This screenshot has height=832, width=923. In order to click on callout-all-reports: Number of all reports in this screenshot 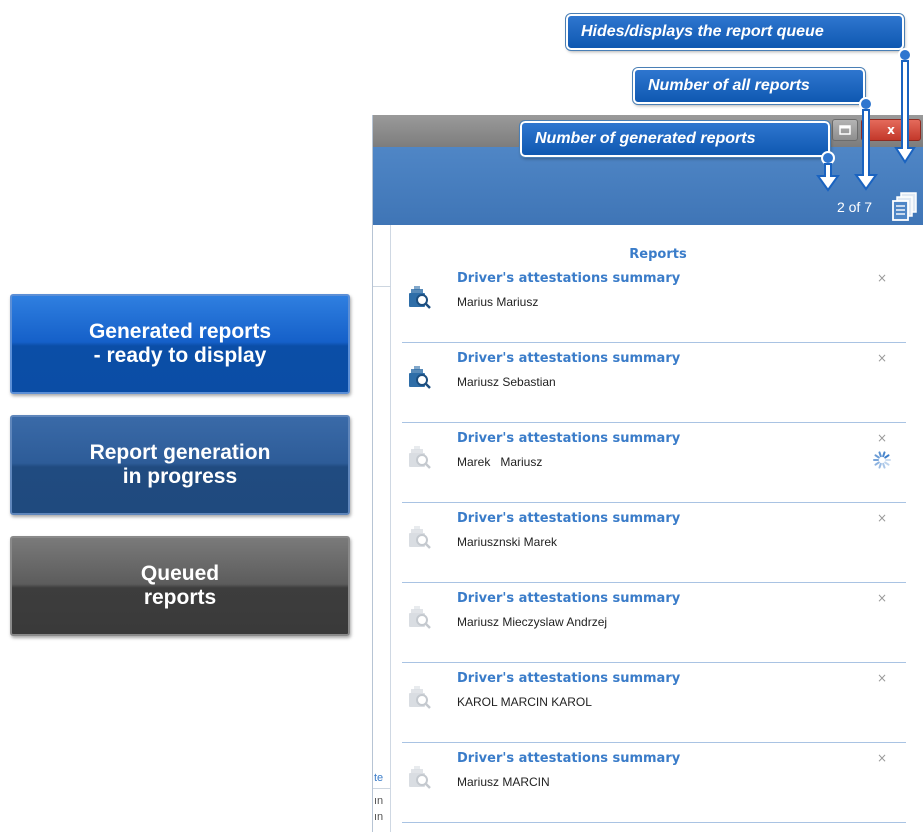, I will do `click(749, 86)`.